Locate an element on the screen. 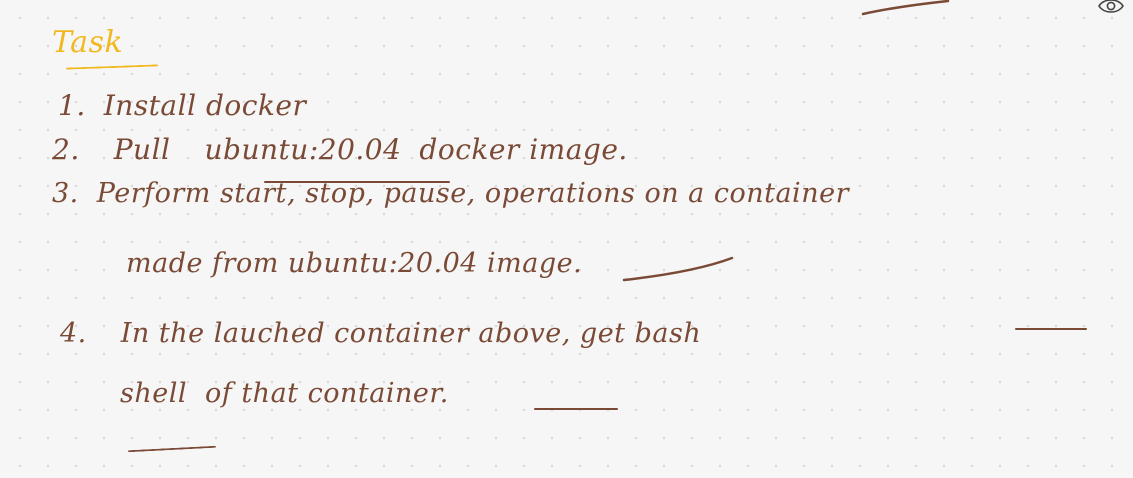 This screenshot has width=1133, height=478. line-2-number: 2. is located at coordinates (66, 149).